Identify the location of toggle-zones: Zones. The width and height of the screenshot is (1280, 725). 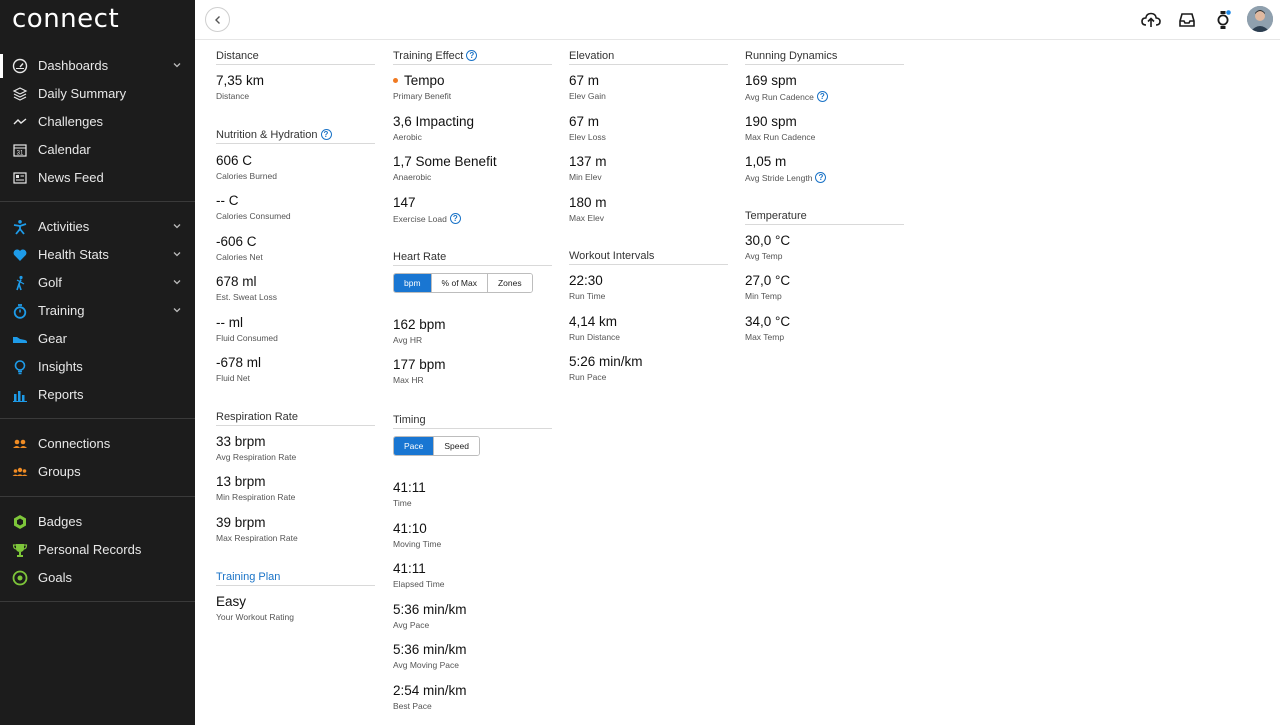
(509, 283).